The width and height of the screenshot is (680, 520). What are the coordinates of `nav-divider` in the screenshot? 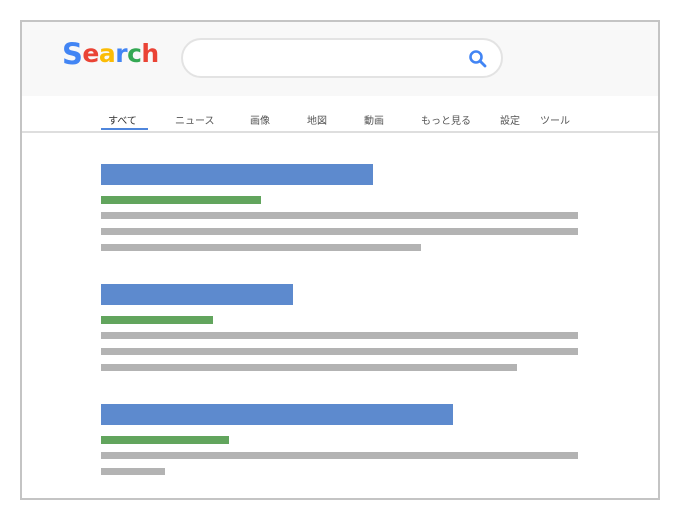 It's located at (340, 132).